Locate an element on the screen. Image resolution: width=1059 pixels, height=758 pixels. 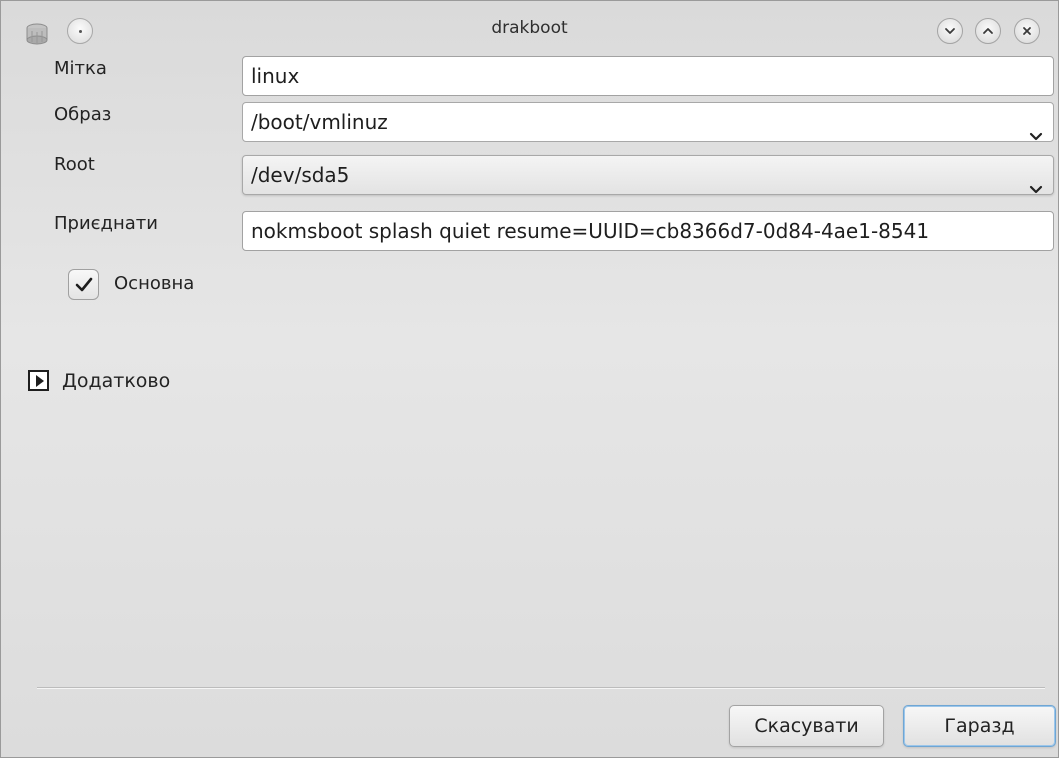
advanced-expander: Додатково is located at coordinates (116, 381).